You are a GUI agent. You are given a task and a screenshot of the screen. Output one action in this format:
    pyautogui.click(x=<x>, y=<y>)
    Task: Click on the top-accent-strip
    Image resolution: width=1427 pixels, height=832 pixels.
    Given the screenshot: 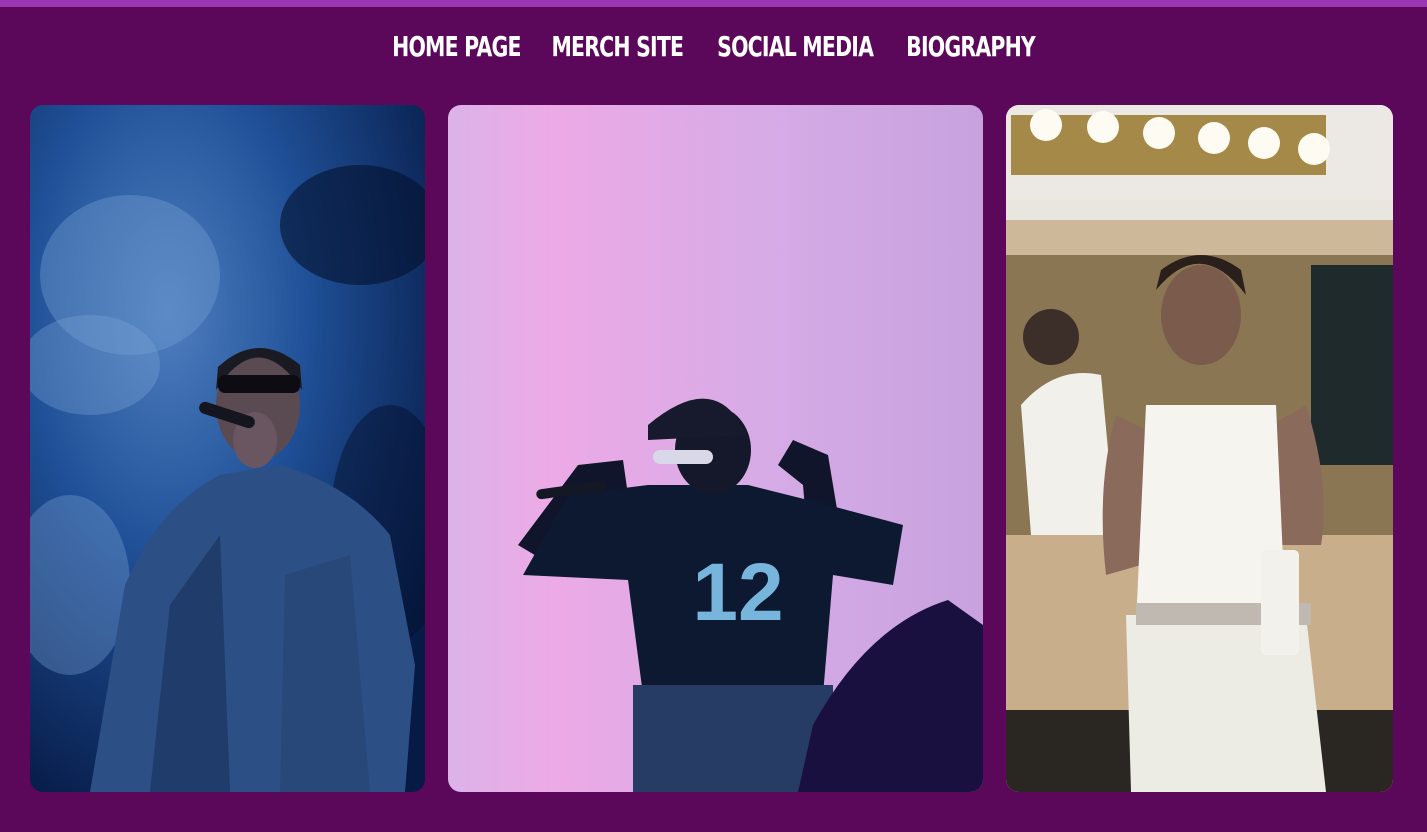 What is the action you would take?
    pyautogui.click(x=713, y=3)
    